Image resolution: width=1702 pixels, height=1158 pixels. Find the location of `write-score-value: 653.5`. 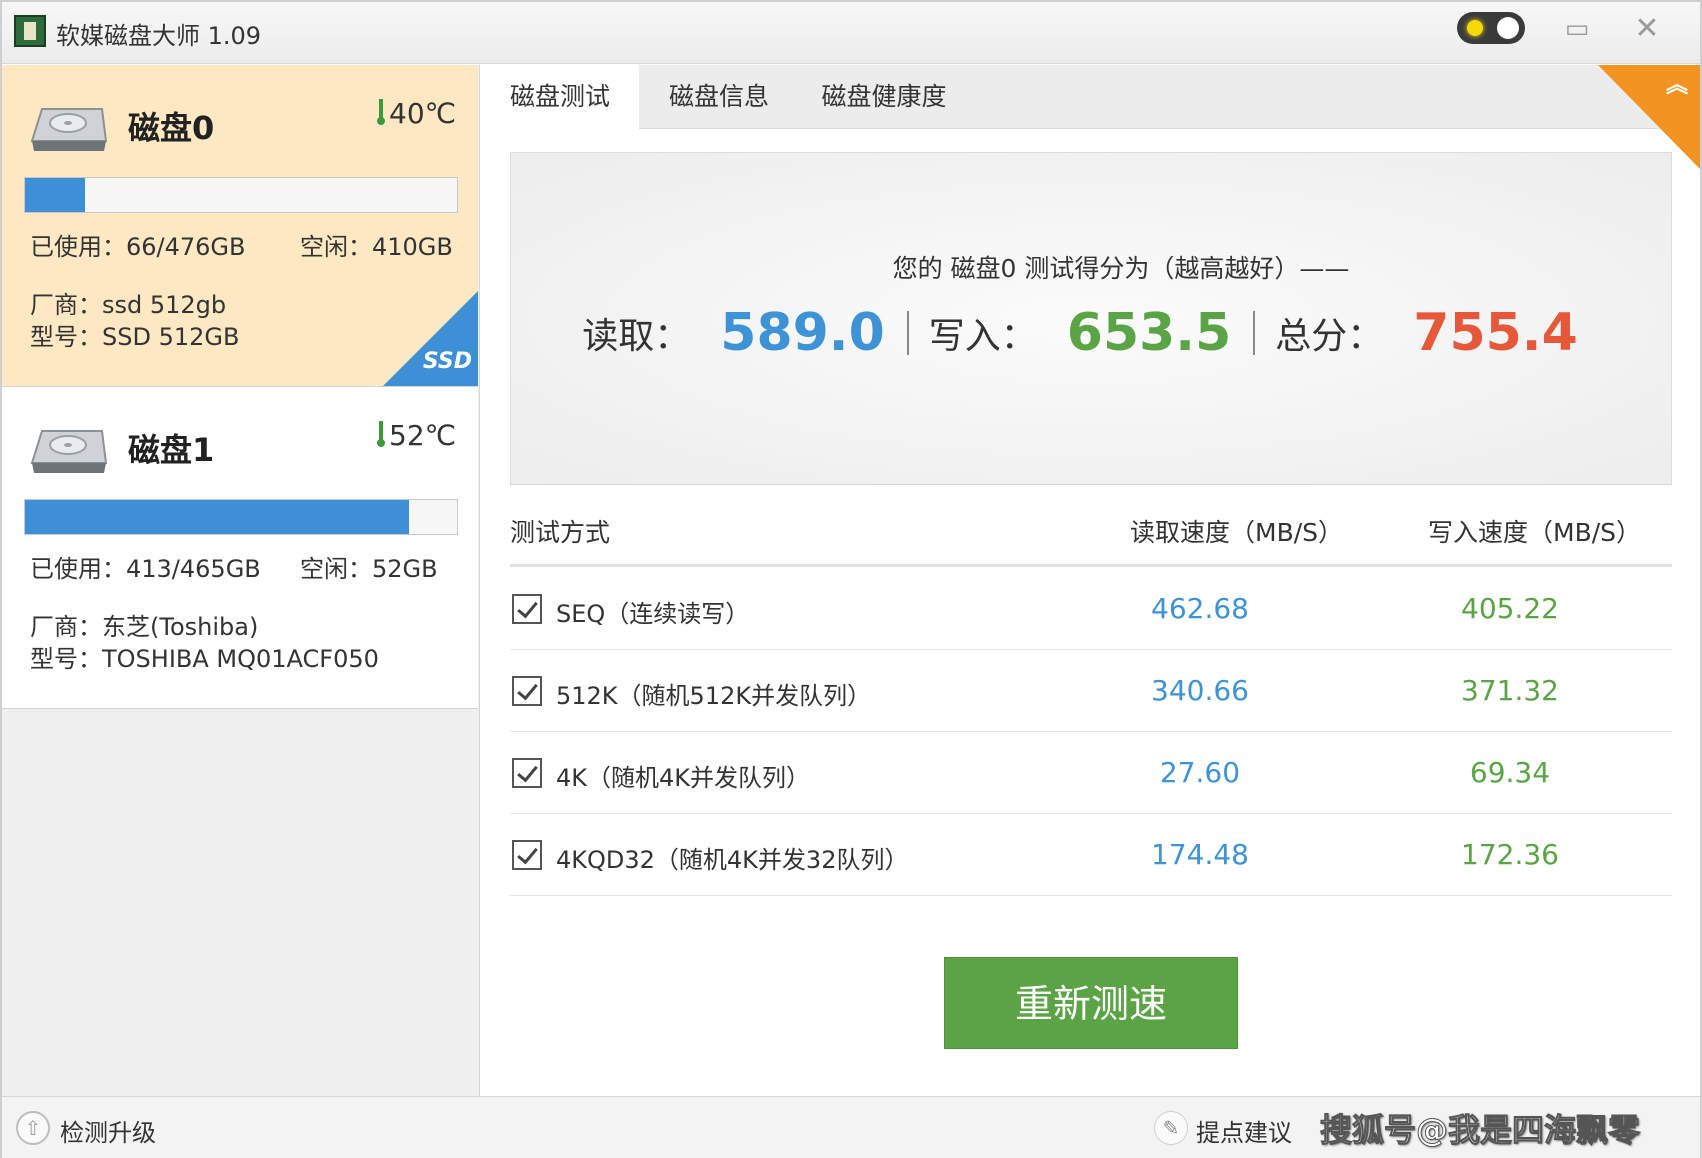

write-score-value: 653.5 is located at coordinates (1149, 333).